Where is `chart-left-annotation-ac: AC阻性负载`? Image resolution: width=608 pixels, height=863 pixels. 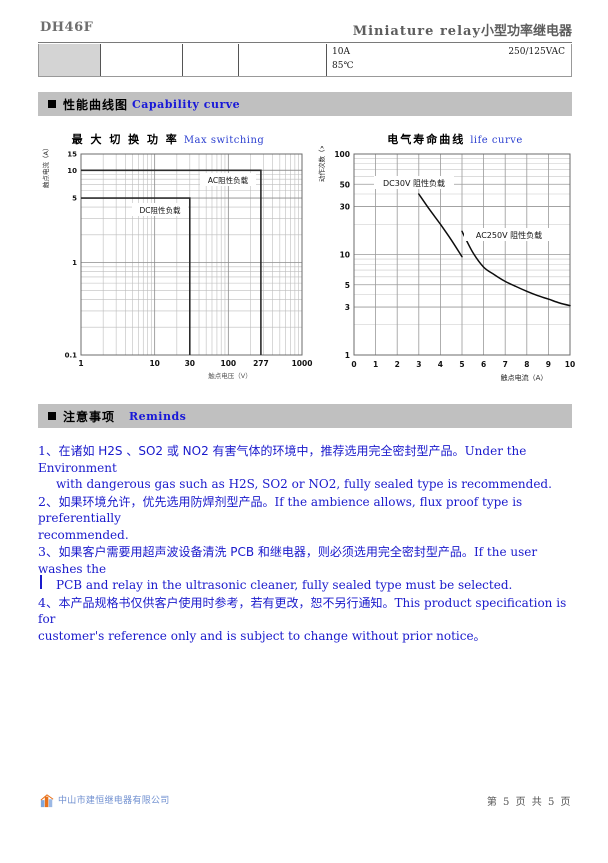
chart-left-annotation-ac: AC阻性负载 is located at coordinates (228, 179).